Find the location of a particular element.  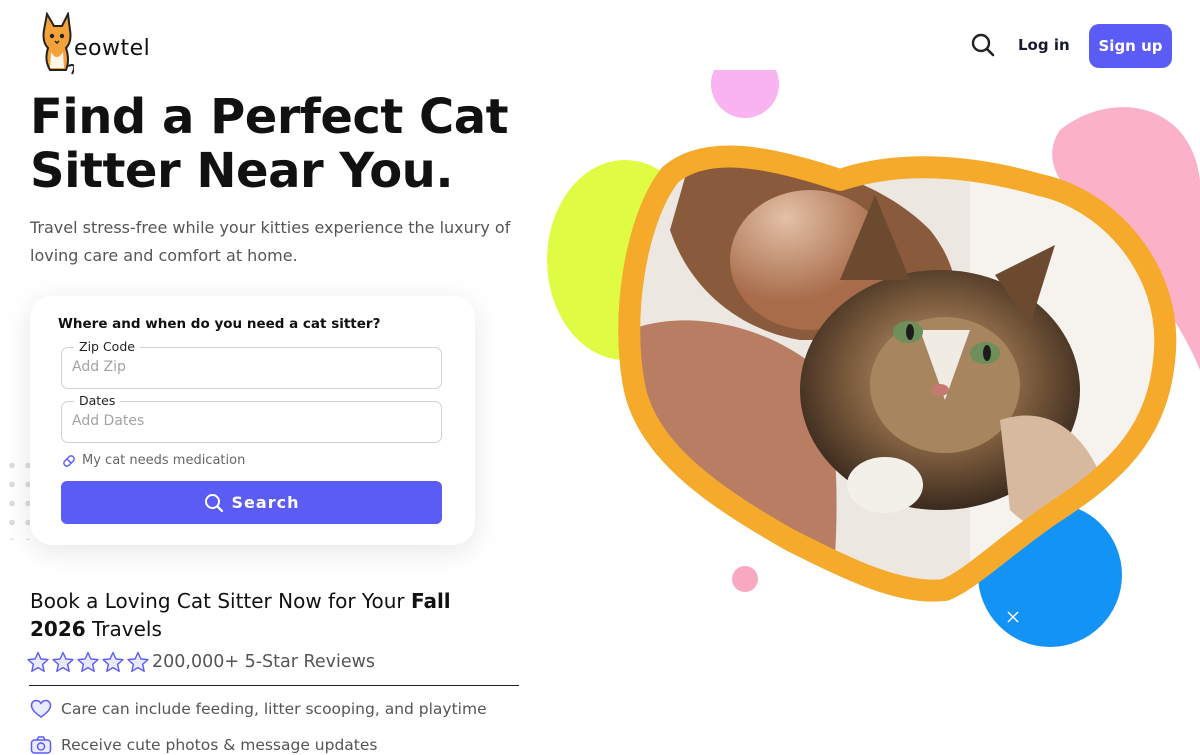

page-title: Find a Perfect Cat Sitter Near You. is located at coordinates (290, 144).